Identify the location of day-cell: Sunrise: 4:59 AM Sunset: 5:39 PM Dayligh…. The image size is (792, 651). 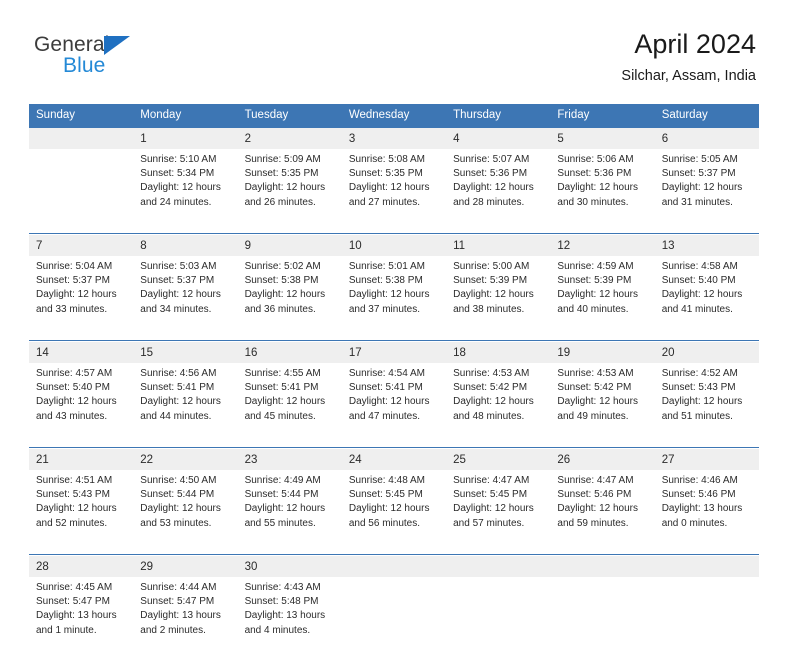
(602, 293).